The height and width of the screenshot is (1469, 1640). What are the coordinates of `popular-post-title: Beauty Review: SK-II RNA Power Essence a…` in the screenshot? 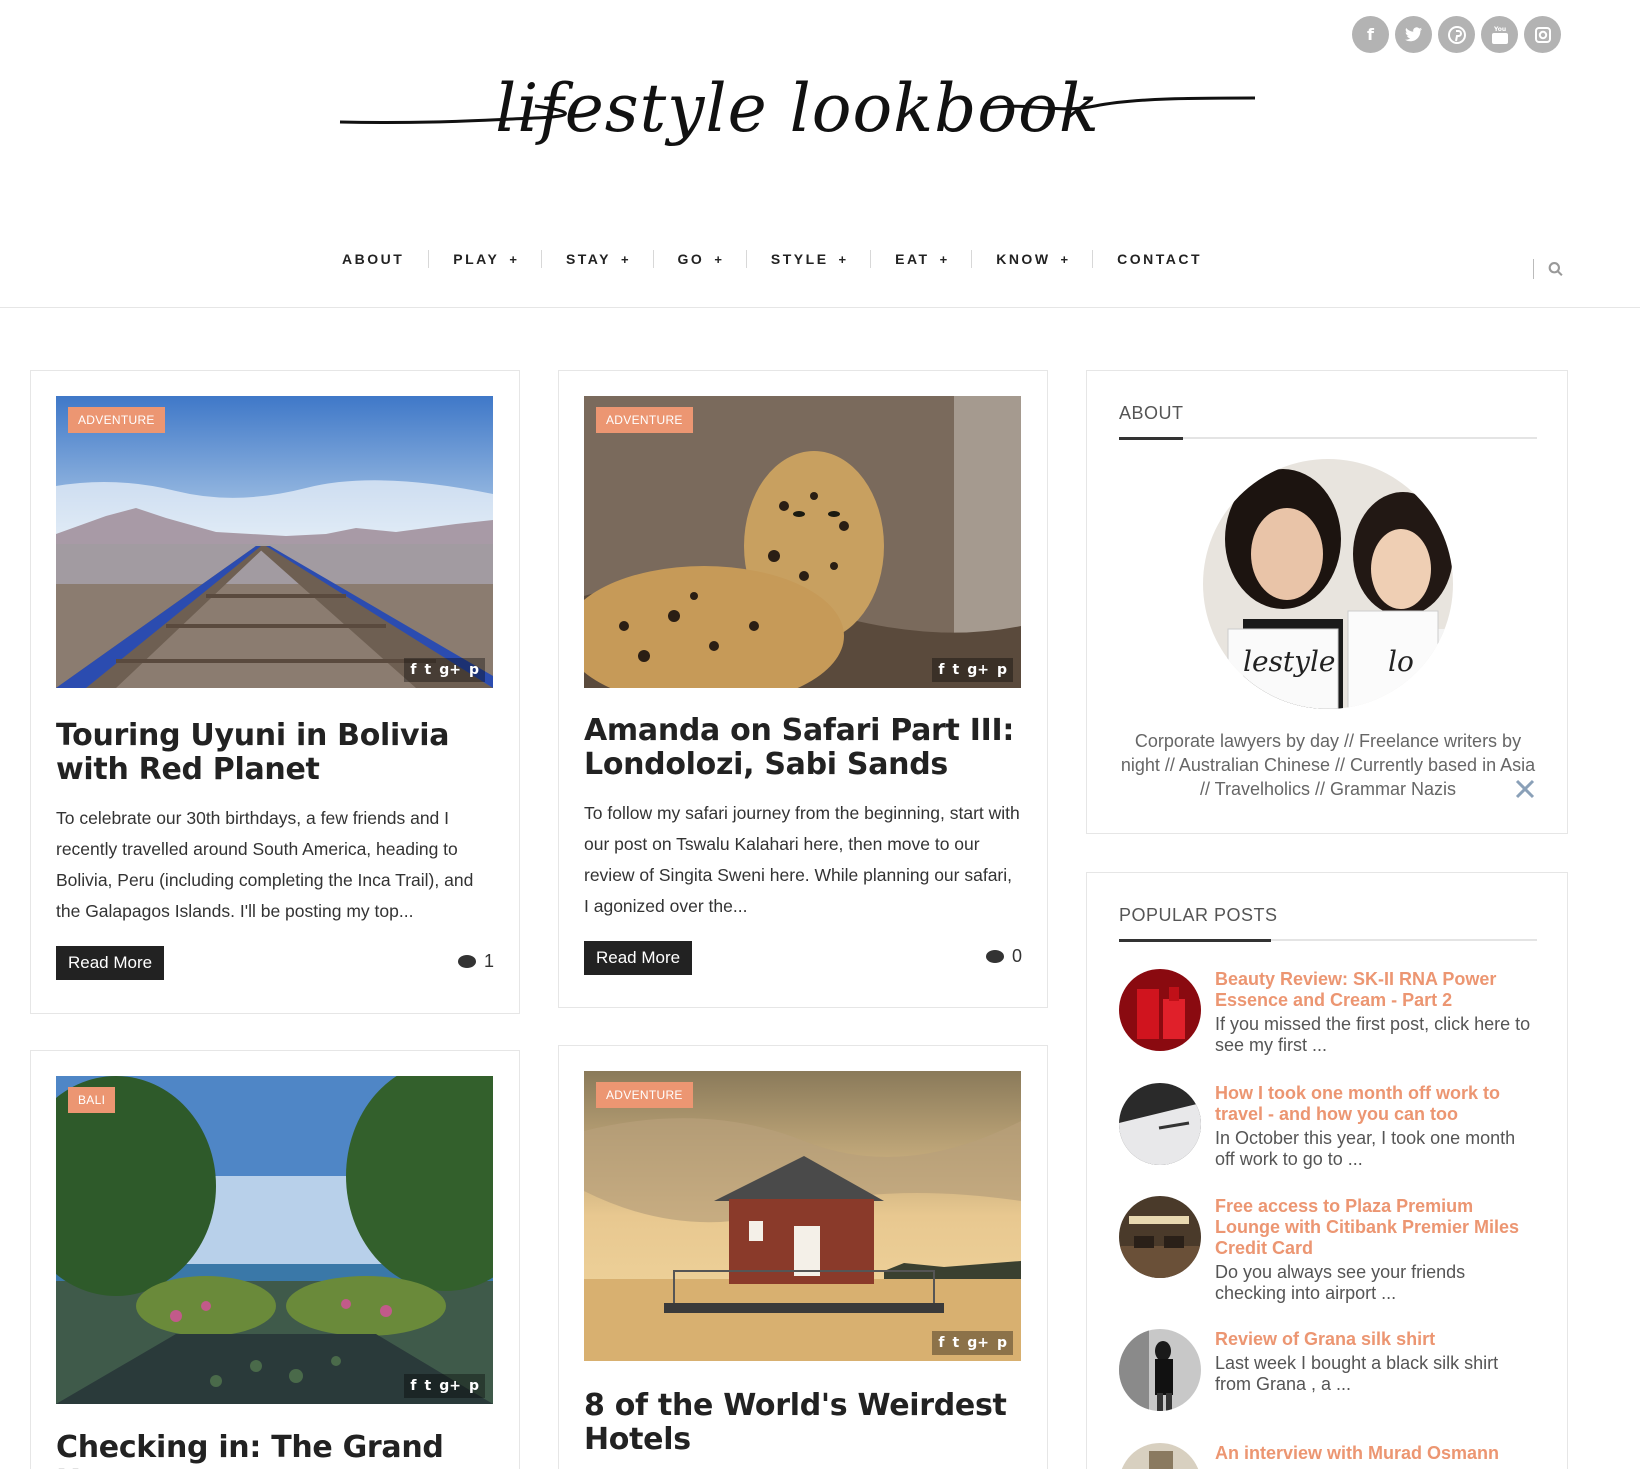 It's located at (1375, 990).